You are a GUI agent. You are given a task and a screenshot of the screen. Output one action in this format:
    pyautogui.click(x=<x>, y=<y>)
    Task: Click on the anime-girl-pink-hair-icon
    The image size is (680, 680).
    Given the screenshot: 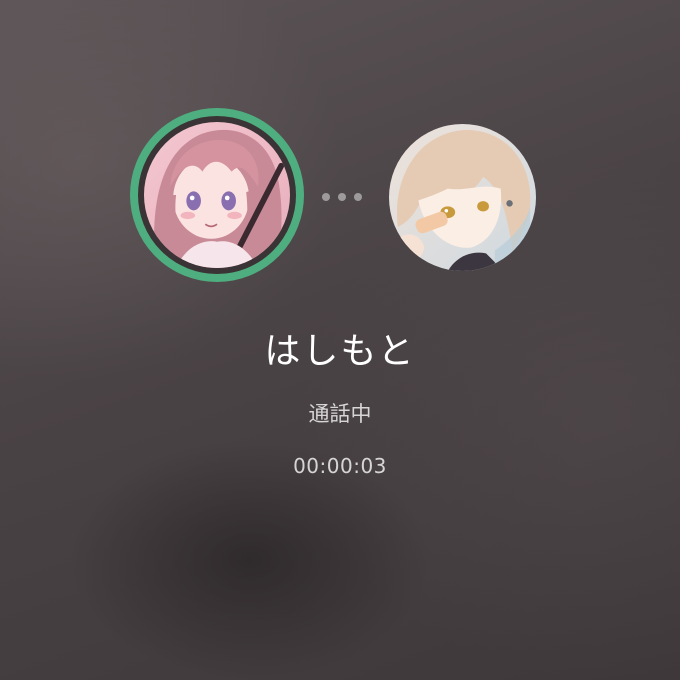 What is the action you would take?
    pyautogui.click(x=217, y=195)
    